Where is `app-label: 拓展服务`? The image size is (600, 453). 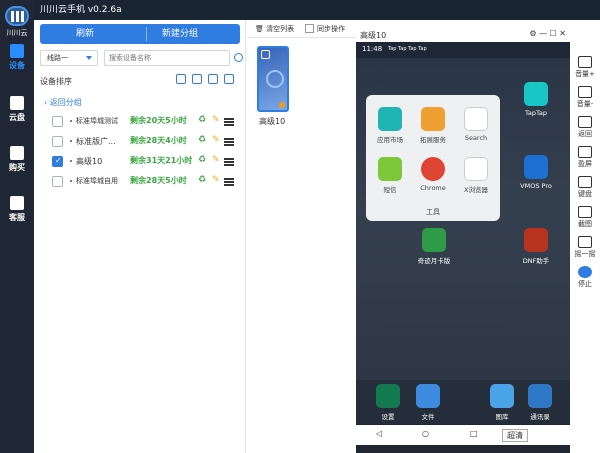 app-label: 拓展服务 is located at coordinates (433, 140).